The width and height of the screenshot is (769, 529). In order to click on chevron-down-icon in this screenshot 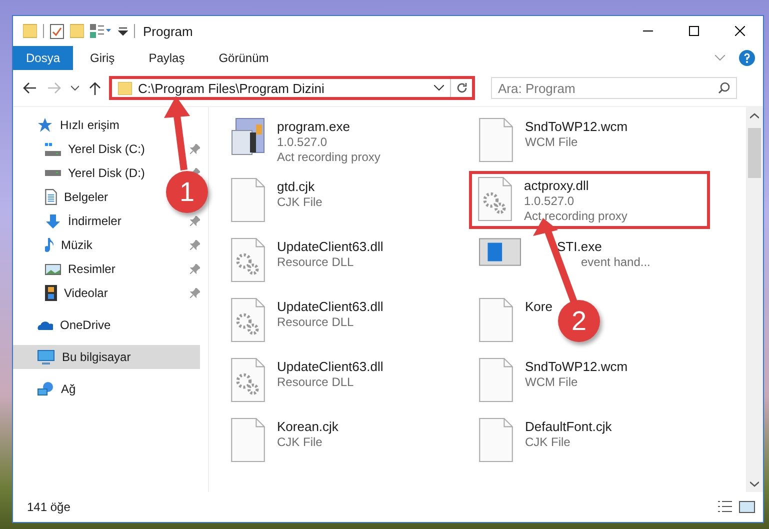, I will do `click(75, 88)`.